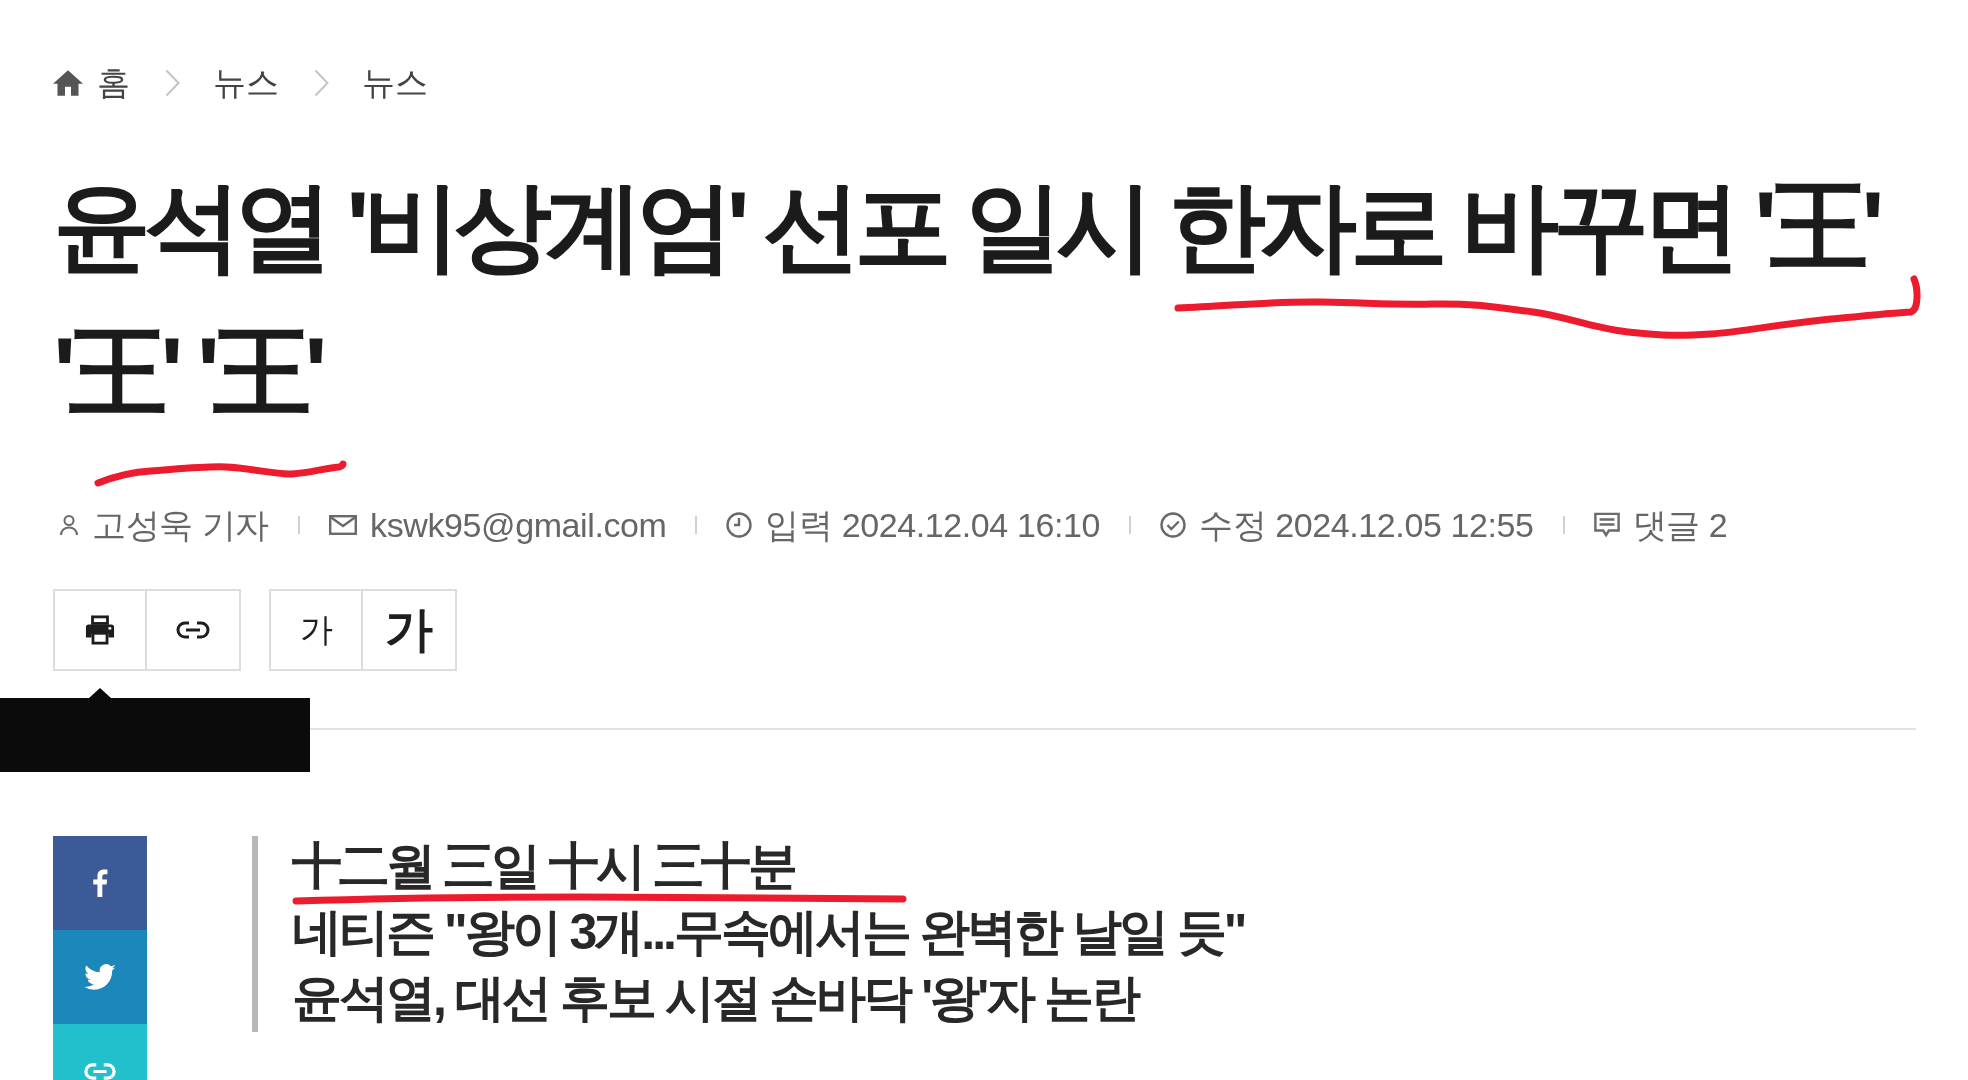  What do you see at coordinates (768, 932) in the screenshot?
I see `subtitle-line: 네티즌 "왕이 3개...무속에서는 완벽한 날일 듯"` at bounding box center [768, 932].